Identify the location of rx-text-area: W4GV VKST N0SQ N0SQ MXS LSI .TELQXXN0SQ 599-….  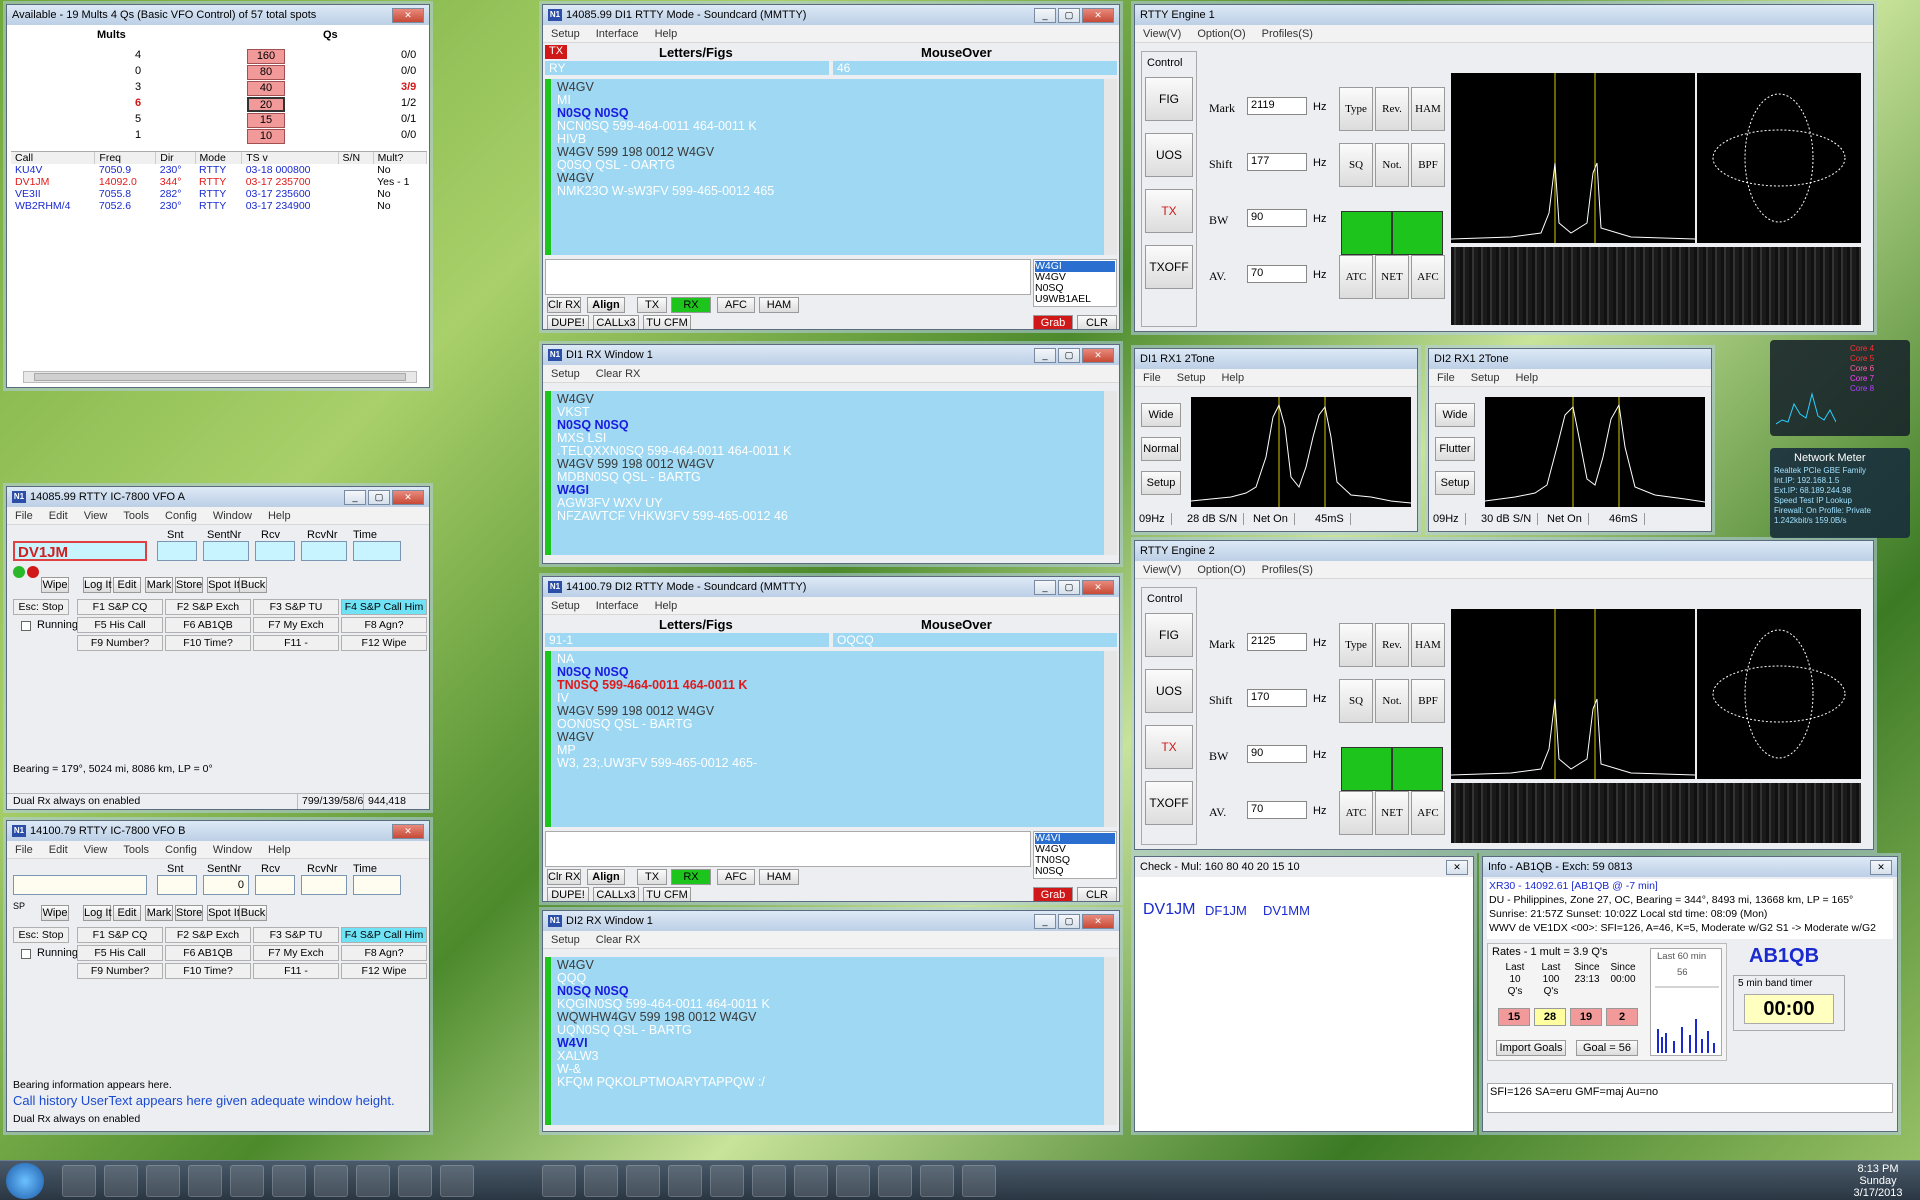
(825, 473).